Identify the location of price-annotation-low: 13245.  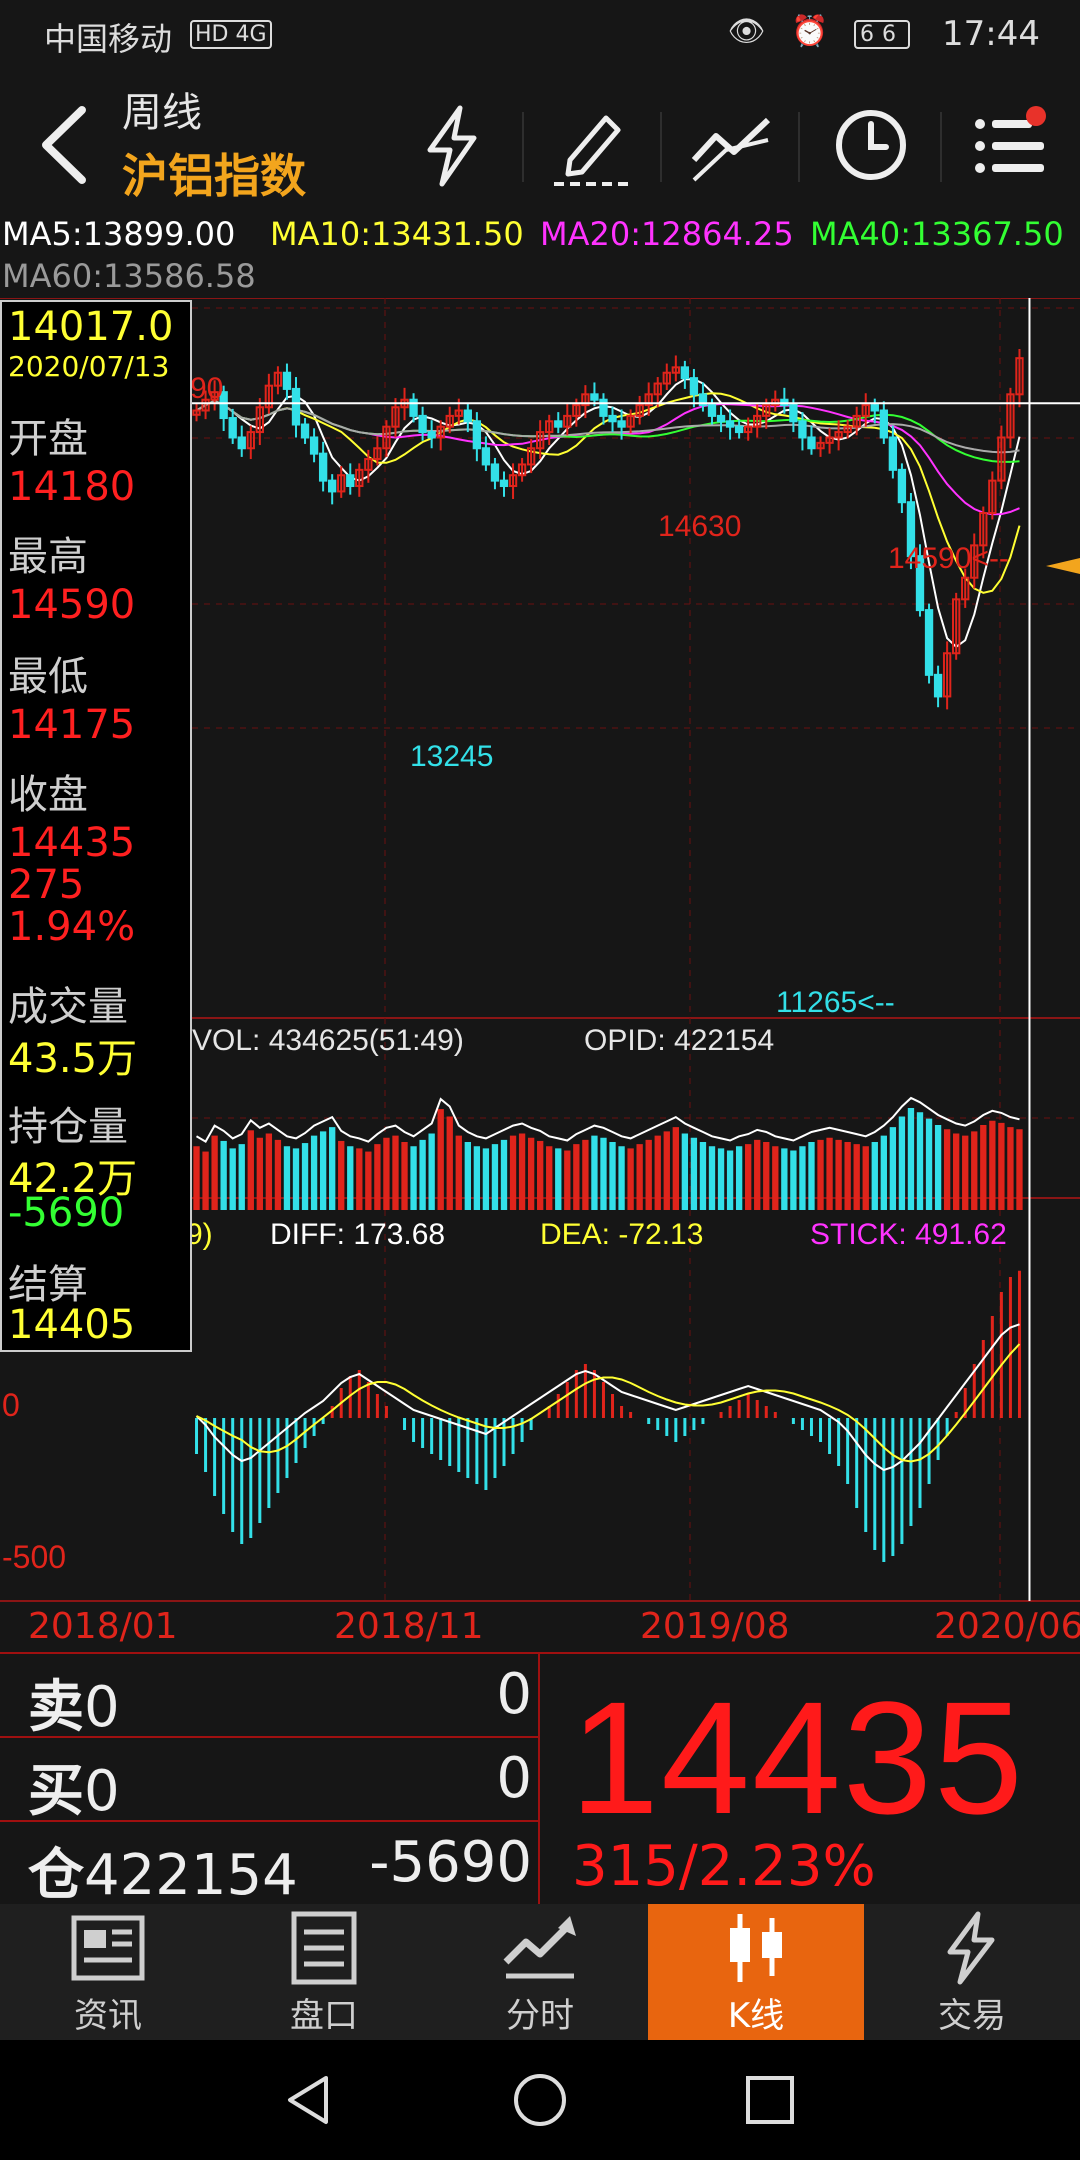
(451, 756).